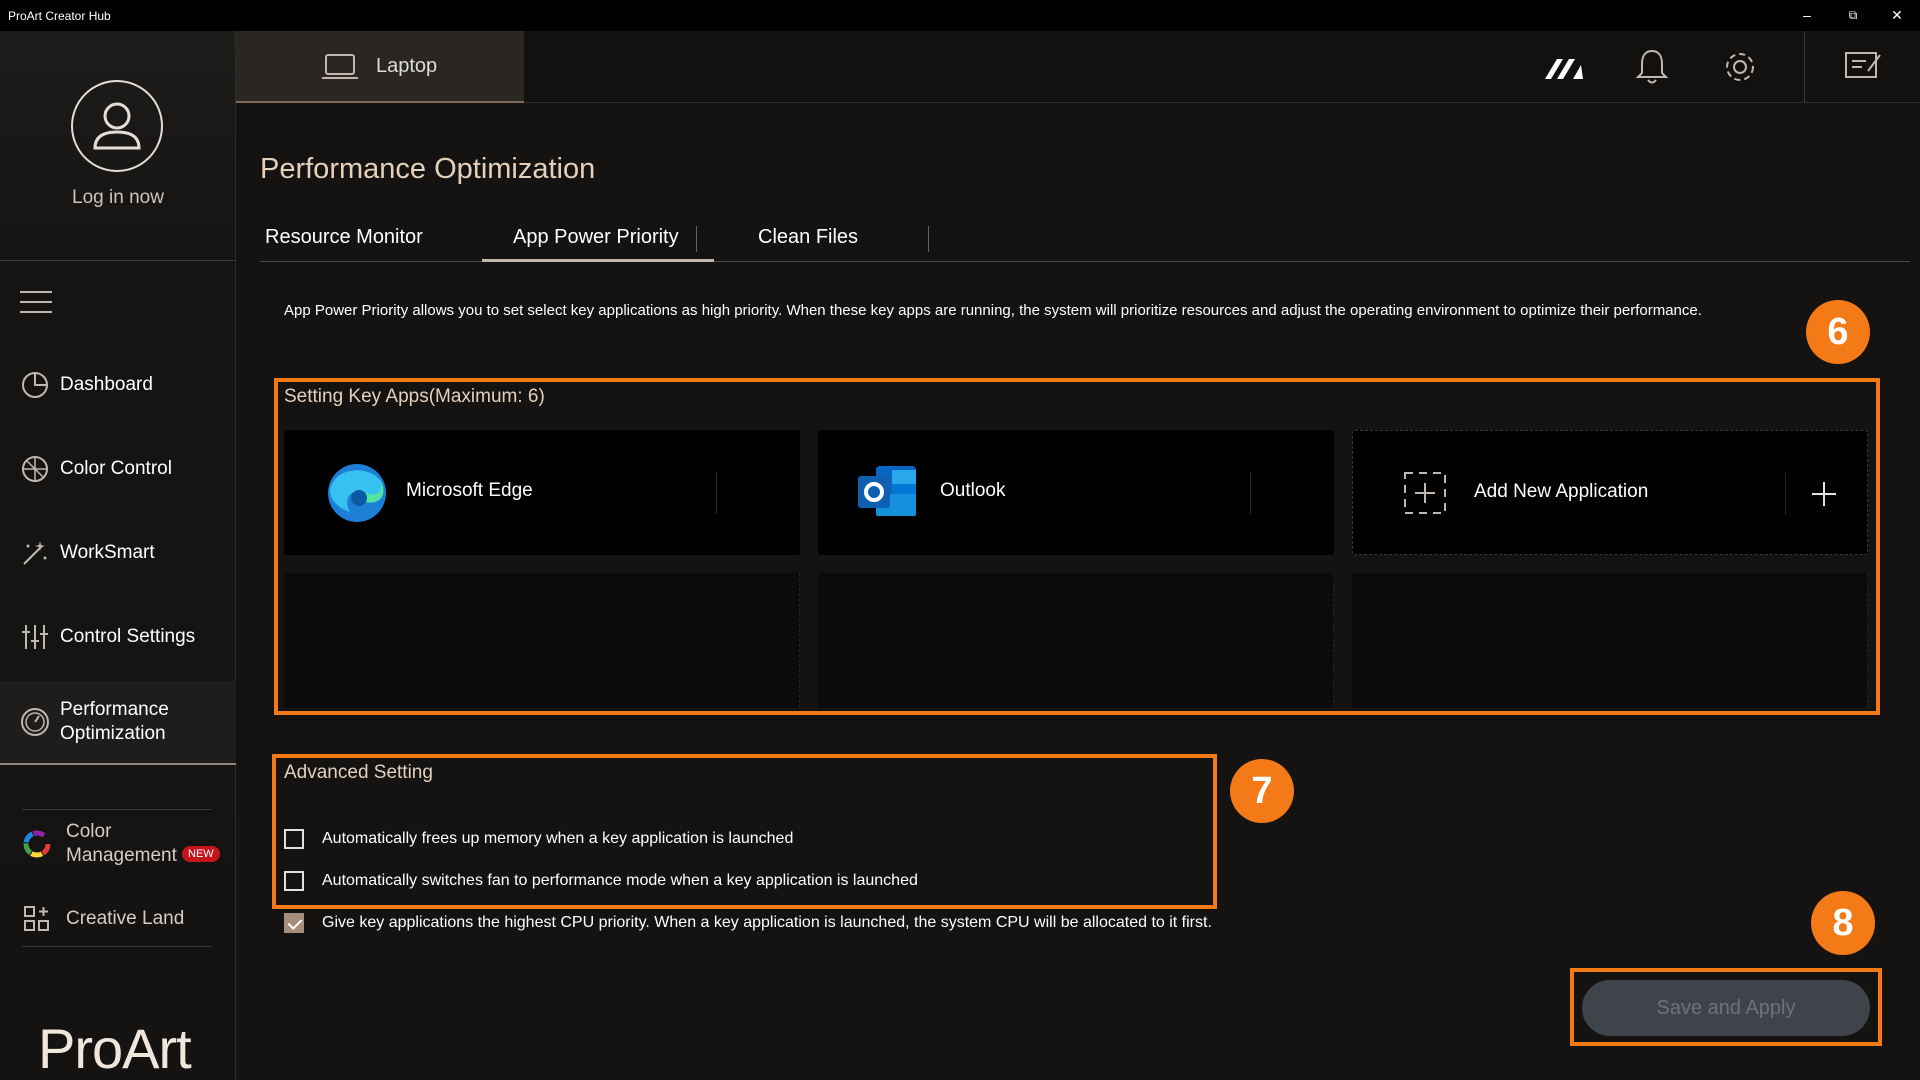 The width and height of the screenshot is (1920, 1080). Describe the element at coordinates (118, 198) in the screenshot. I see `login-link: Log in now` at that location.